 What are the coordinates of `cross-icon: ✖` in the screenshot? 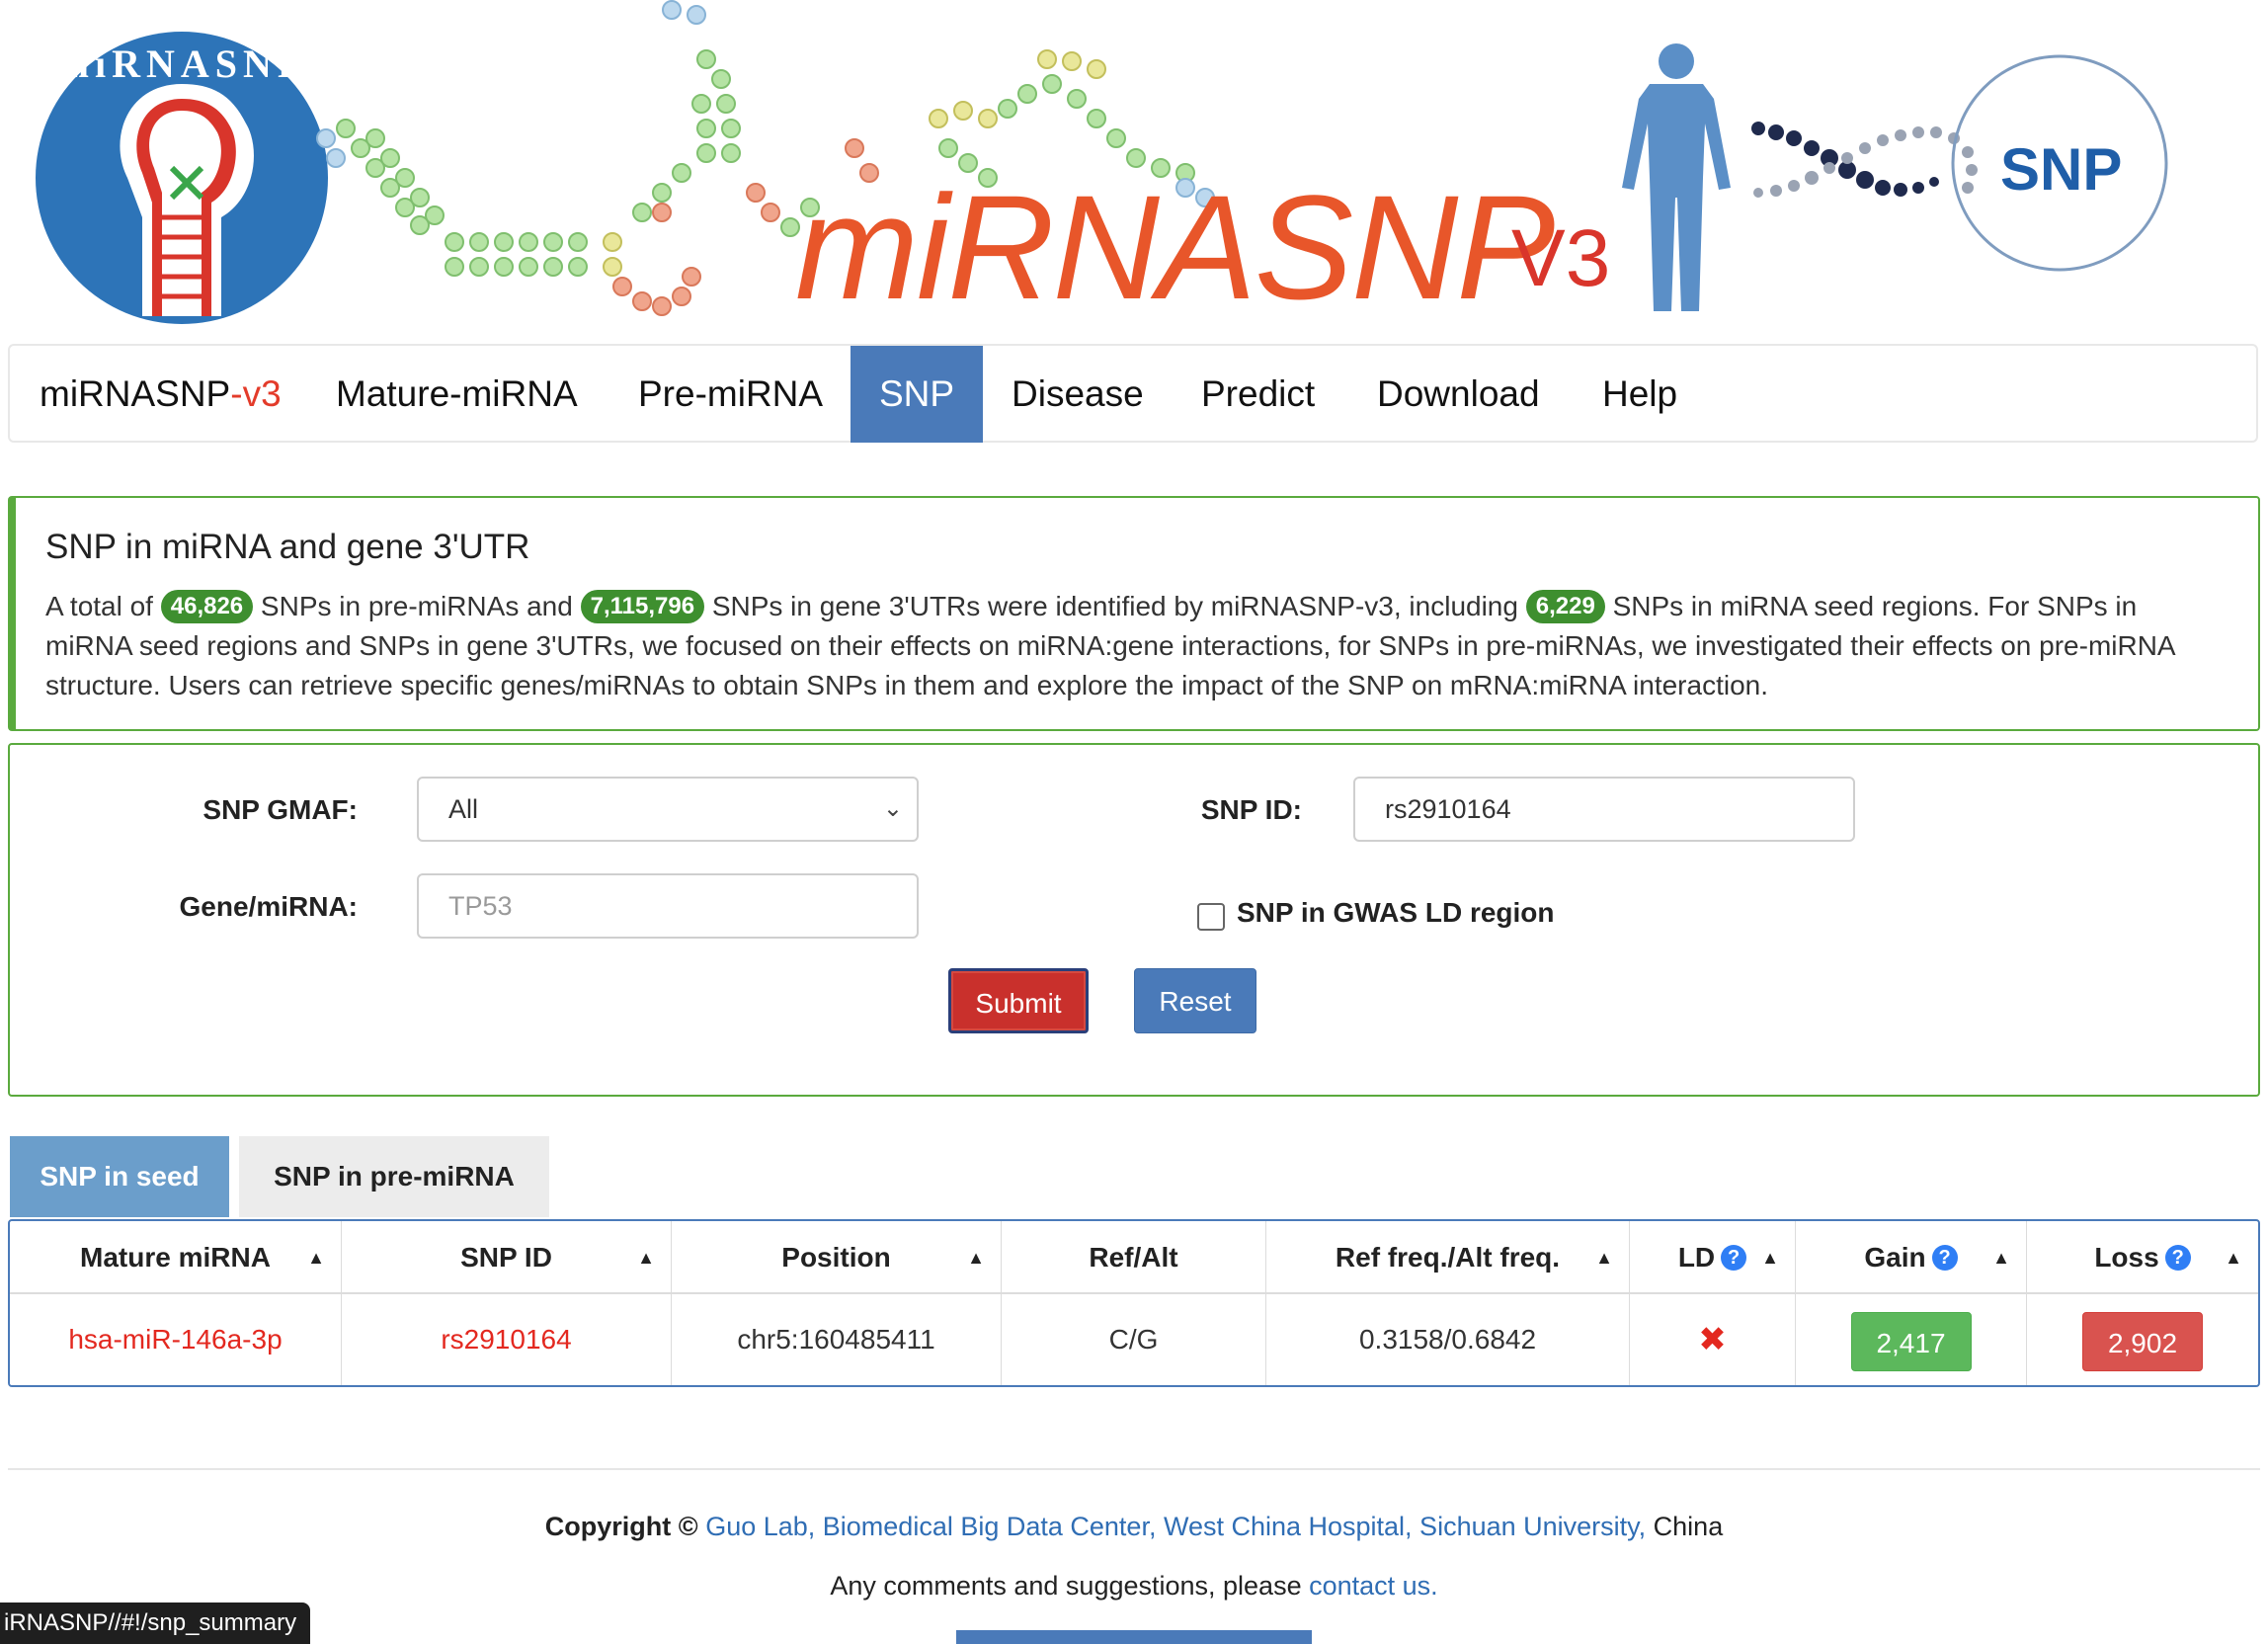 It's located at (1712, 1340).